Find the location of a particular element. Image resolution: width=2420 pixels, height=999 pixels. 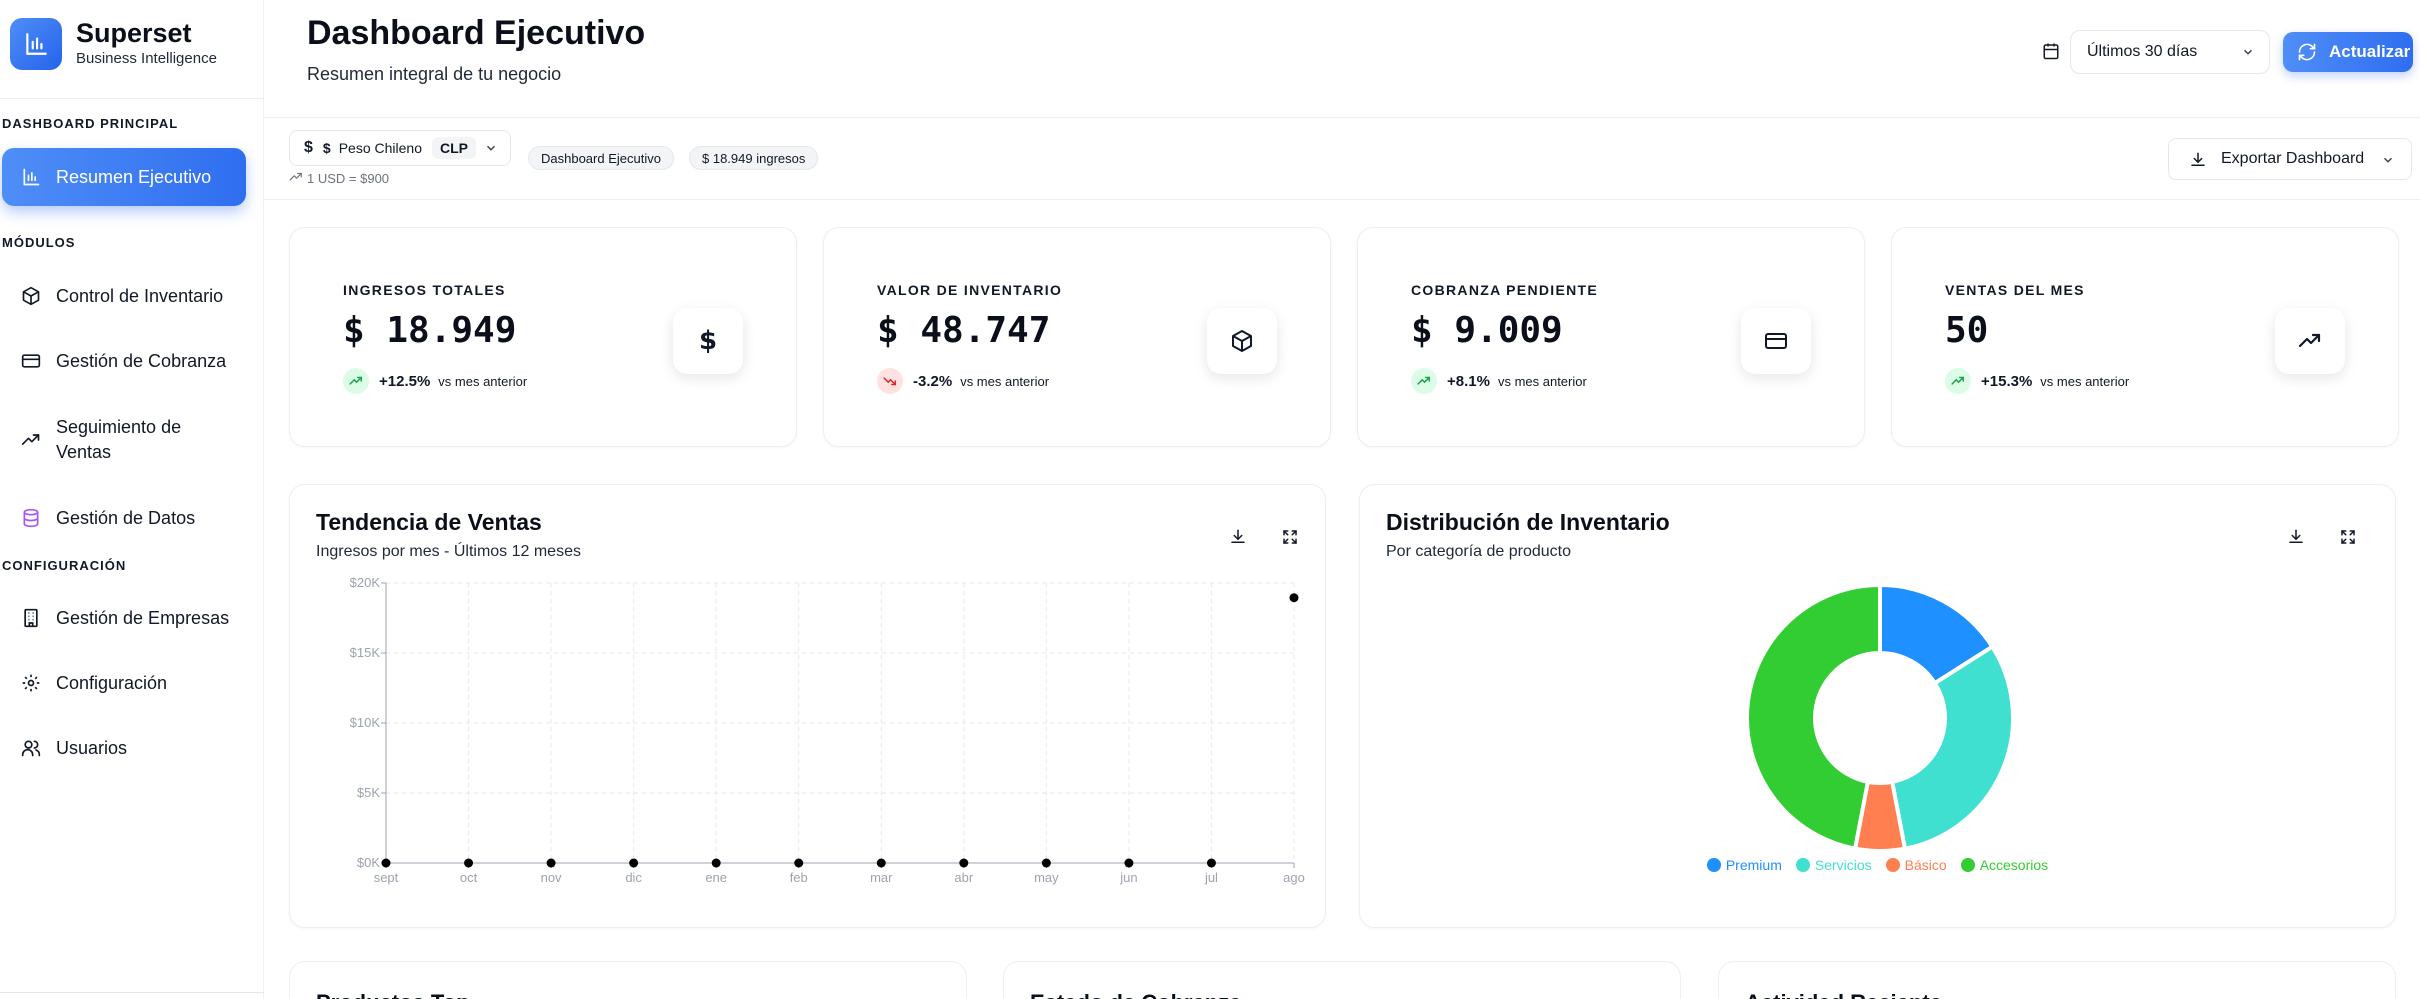

period-value: Últimos 30 días is located at coordinates (2142, 51).